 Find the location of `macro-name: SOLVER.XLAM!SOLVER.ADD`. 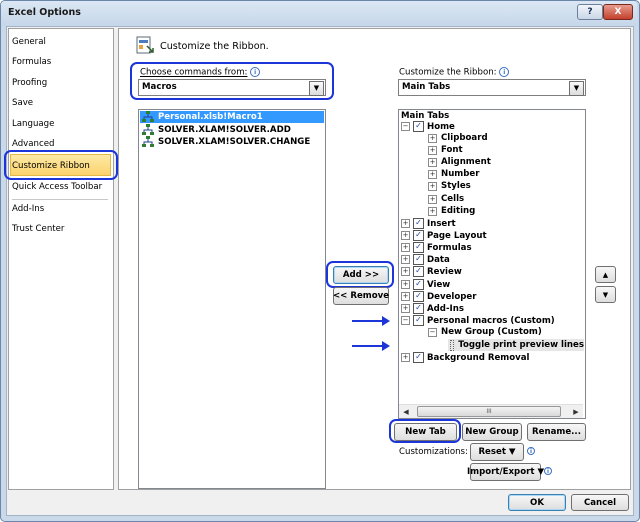

macro-name: SOLVER.XLAM!SOLVER.ADD is located at coordinates (224, 130).